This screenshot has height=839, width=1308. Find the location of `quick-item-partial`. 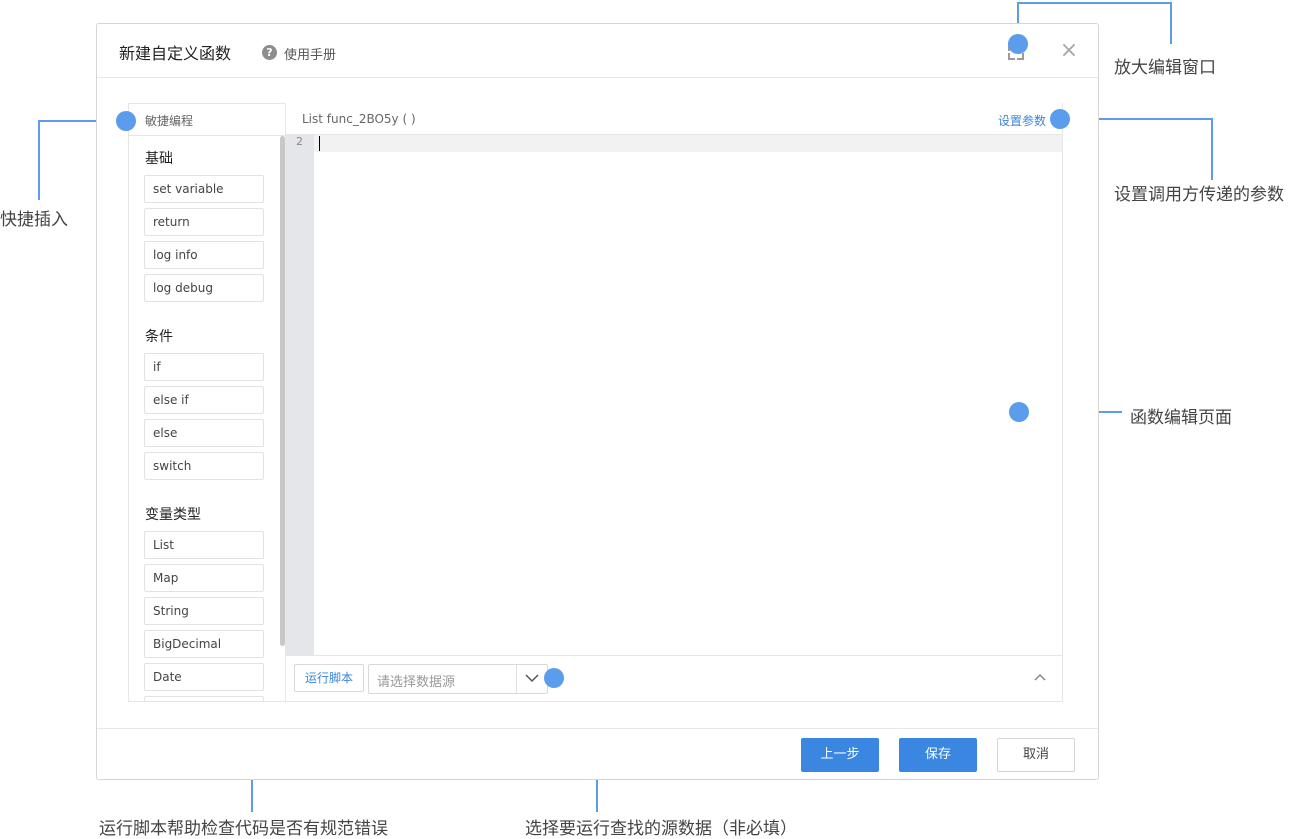

quick-item-partial is located at coordinates (204, 698).